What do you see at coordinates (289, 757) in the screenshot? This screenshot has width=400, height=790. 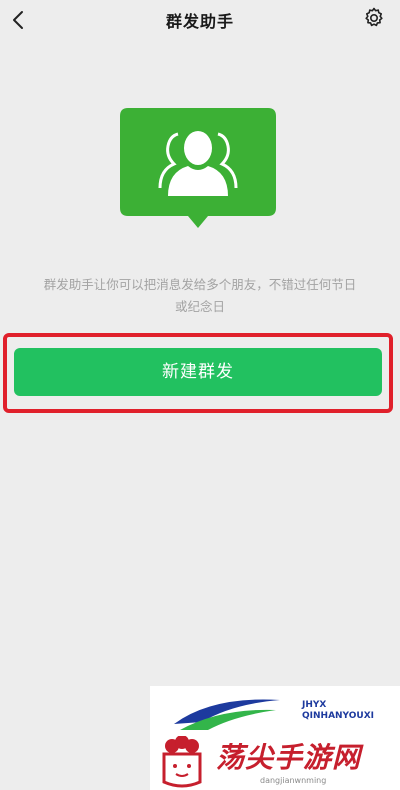 I see `watermark-chinese-name: 荡尖手游网` at bounding box center [289, 757].